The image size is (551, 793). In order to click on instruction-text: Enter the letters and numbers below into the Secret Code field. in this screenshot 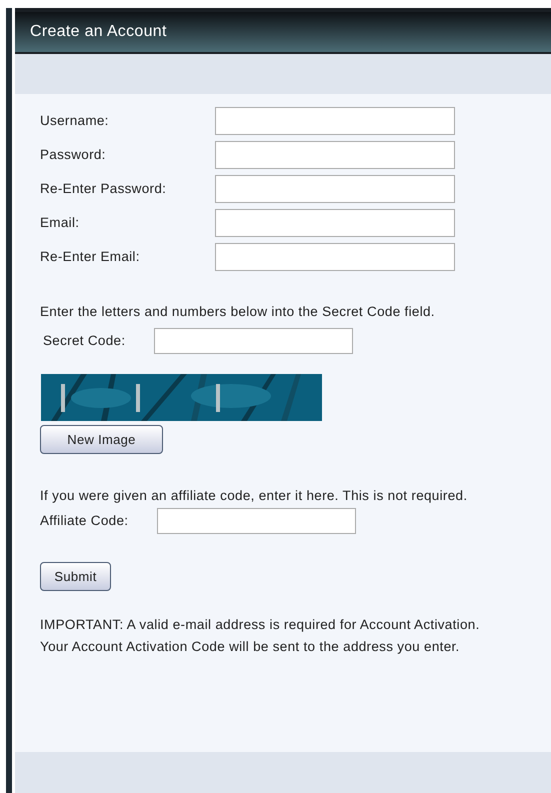, I will do `click(238, 312)`.